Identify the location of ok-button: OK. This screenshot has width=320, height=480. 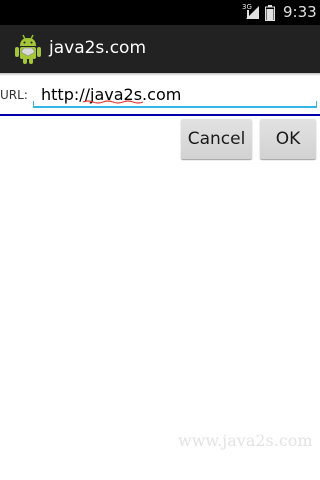
(288, 139).